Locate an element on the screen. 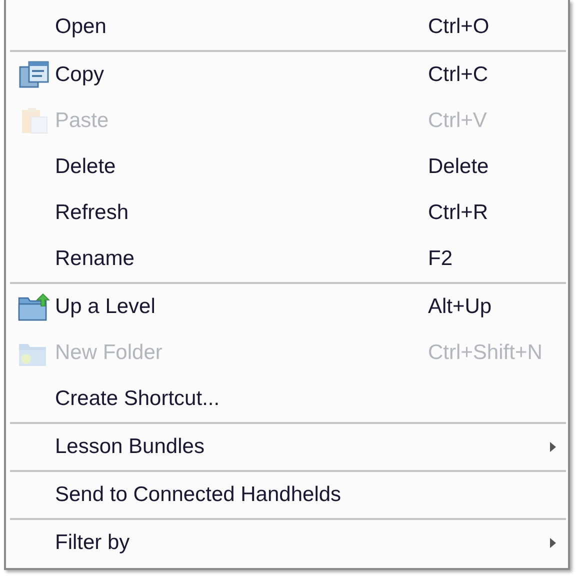 The width and height of the screenshot is (576, 580). shortcut-text: Ctrl+C is located at coordinates (458, 75).